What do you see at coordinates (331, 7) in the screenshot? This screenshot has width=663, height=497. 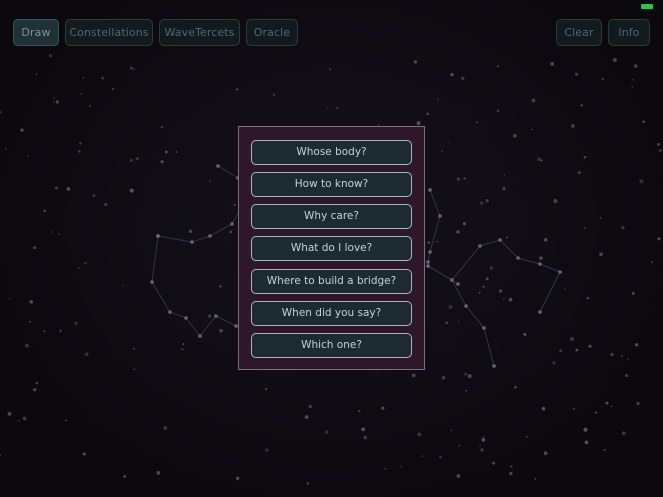 I see `status-bar` at bounding box center [331, 7].